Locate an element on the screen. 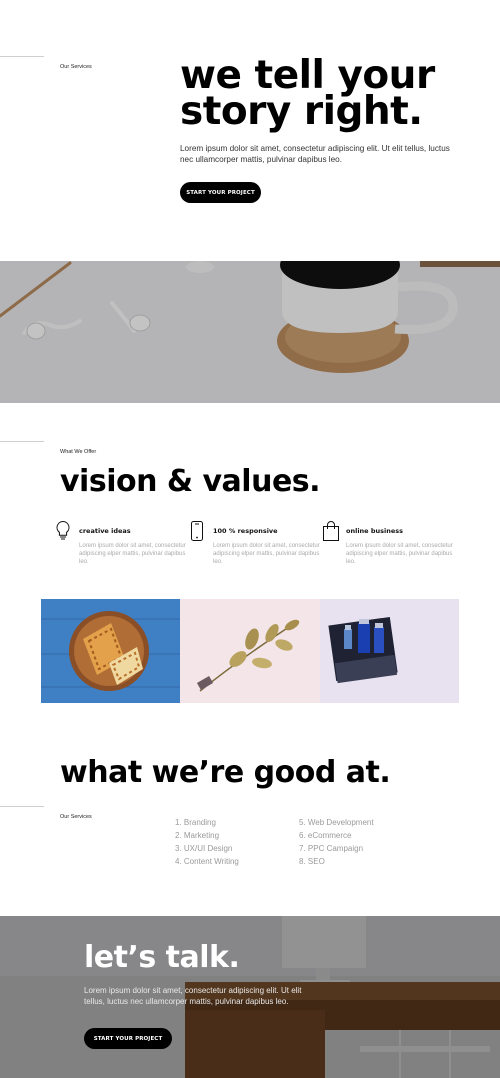 This screenshot has height=1078, width=500. gallery-image-sandwich is located at coordinates (111, 651).